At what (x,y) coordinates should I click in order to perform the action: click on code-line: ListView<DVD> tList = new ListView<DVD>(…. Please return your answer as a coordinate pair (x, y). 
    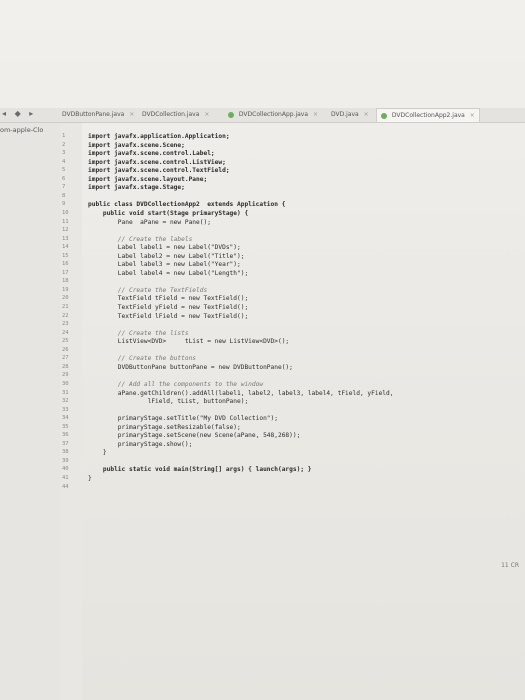
    Looking at the image, I should click on (188, 341).